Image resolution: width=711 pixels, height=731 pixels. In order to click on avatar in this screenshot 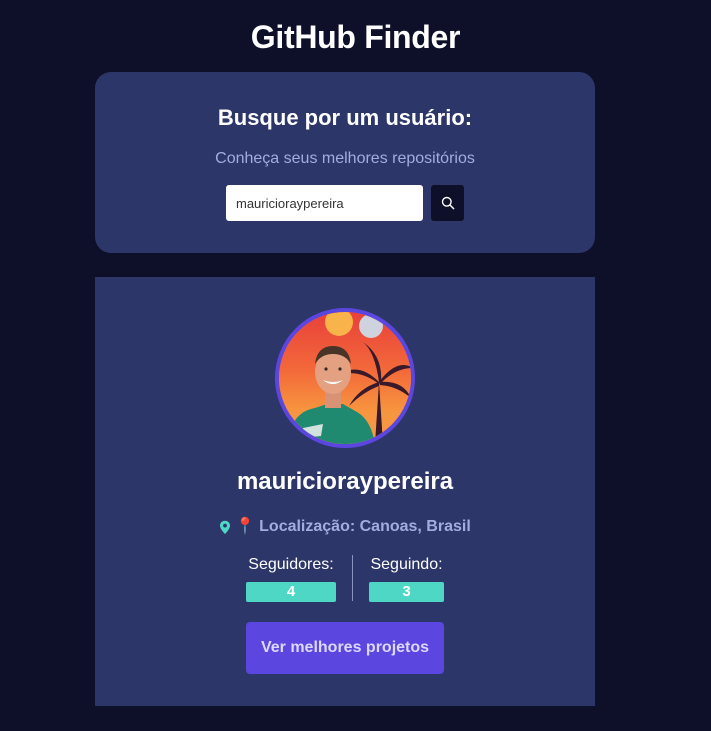, I will do `click(345, 378)`.